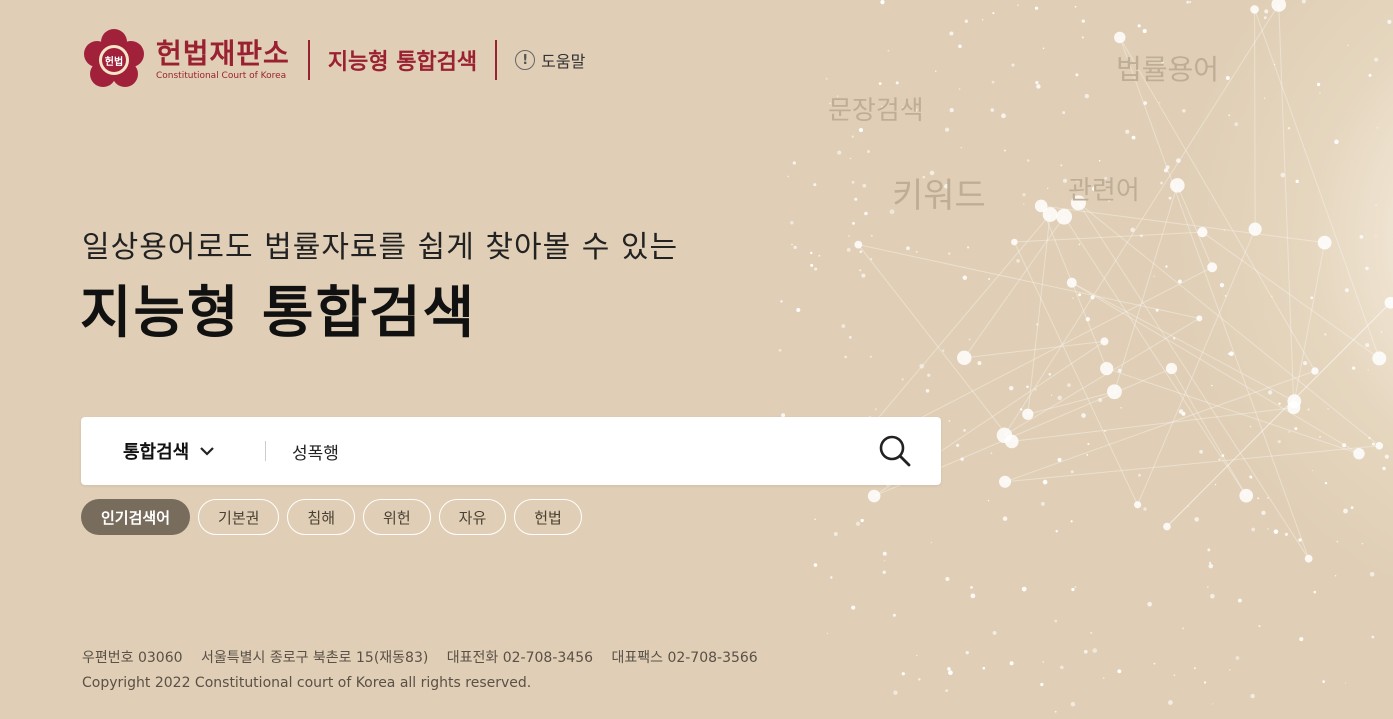 The image size is (1393, 719). I want to click on keyword-tag: 자유, so click(472, 517).